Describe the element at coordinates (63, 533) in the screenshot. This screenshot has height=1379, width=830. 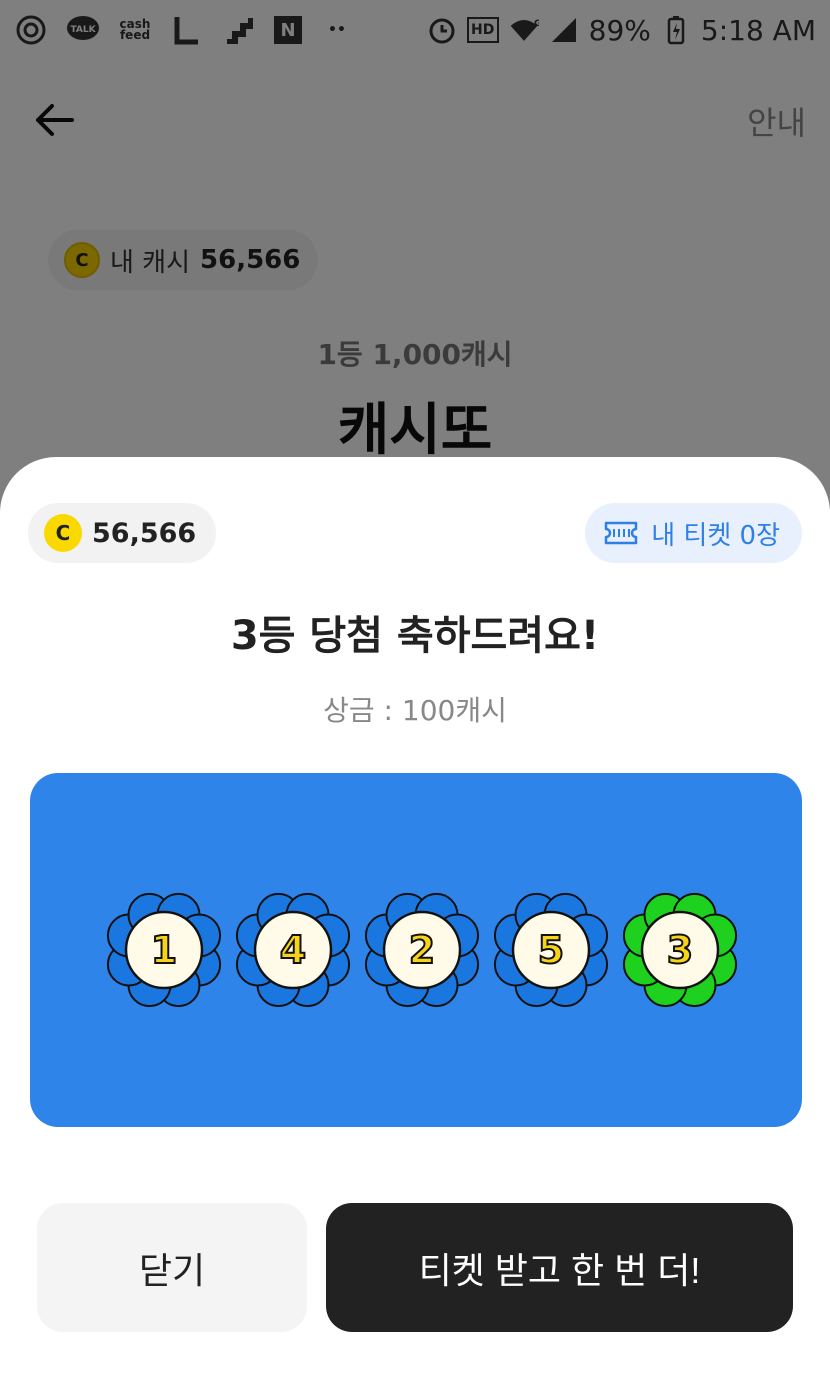
I see `coin-icon: C` at that location.